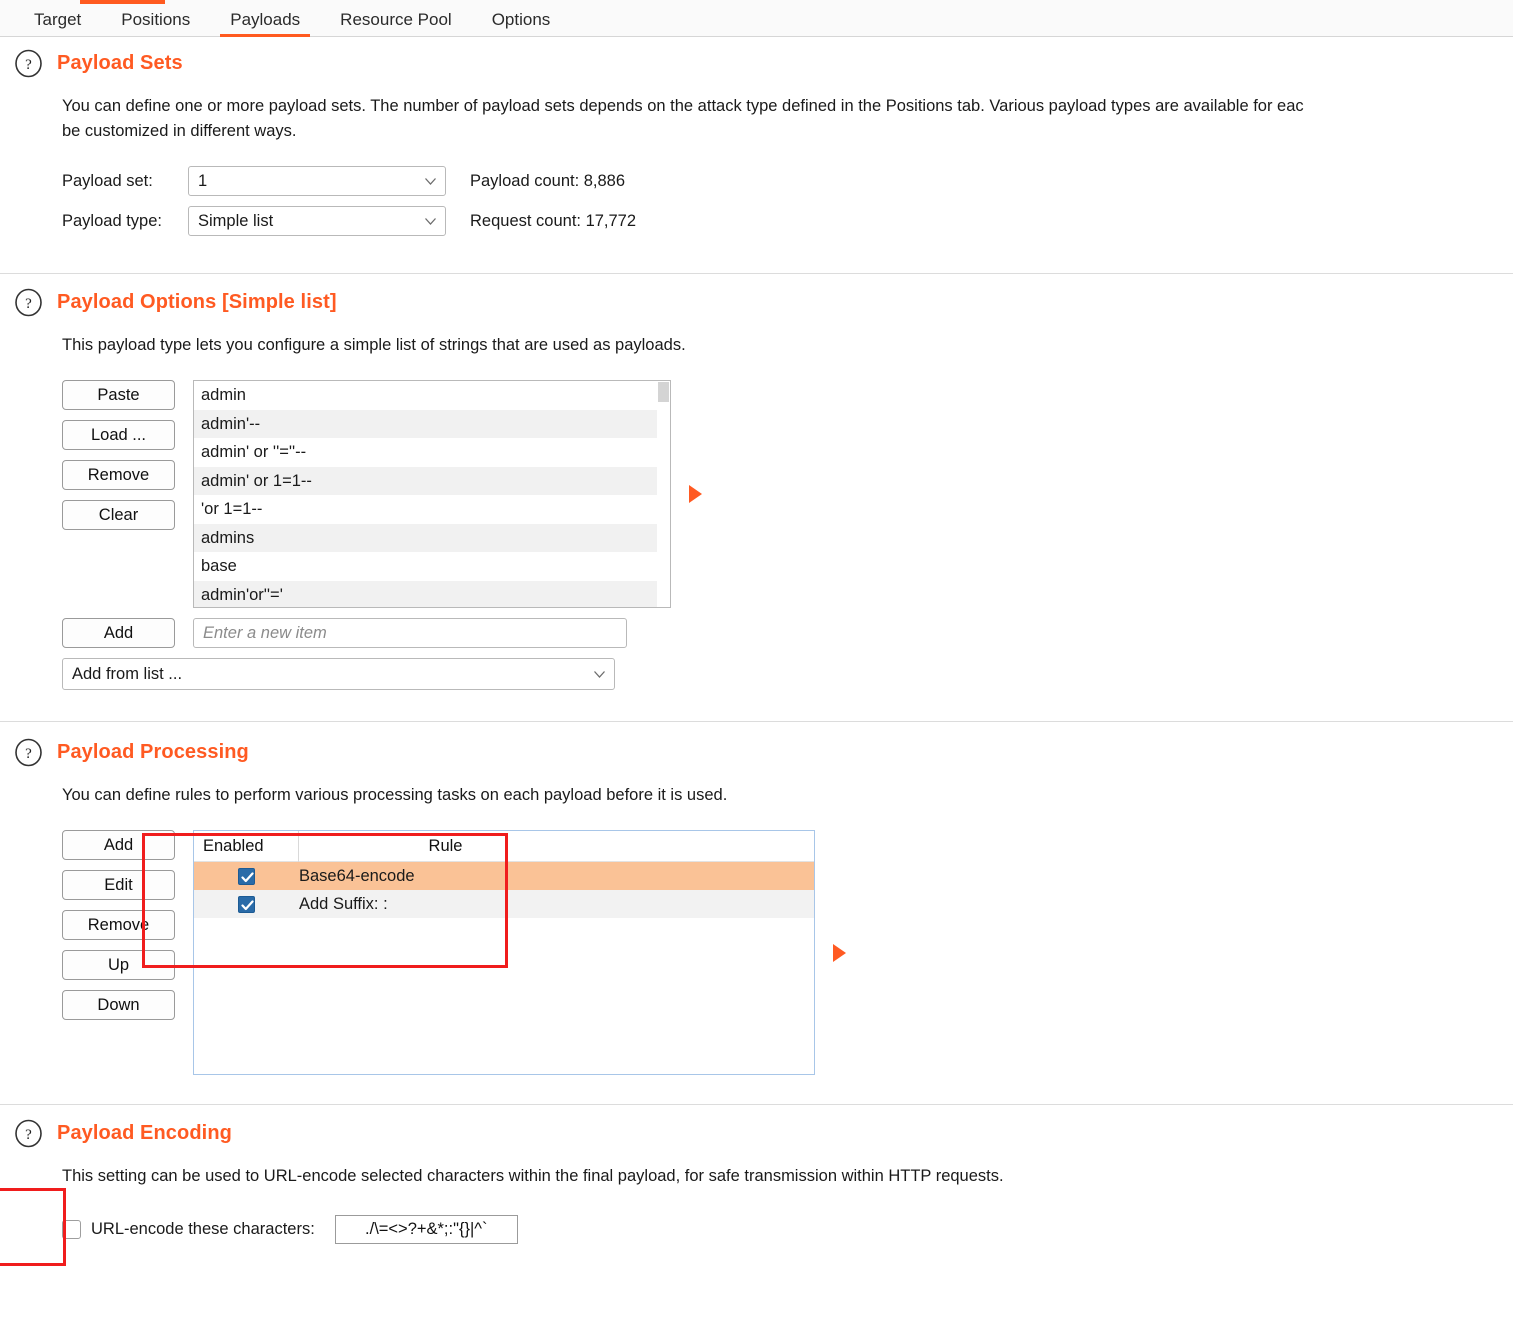  Describe the element at coordinates (432, 480) in the screenshot. I see `list-item: admin' or 1=1--` at that location.